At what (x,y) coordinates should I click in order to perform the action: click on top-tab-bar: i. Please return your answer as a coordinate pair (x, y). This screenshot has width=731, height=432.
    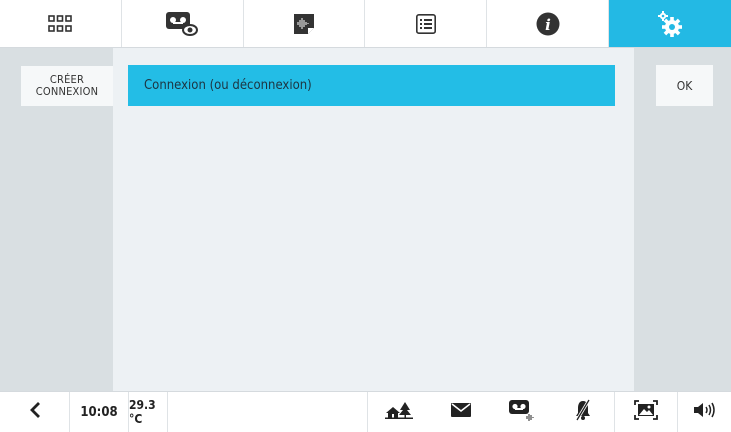
    Looking at the image, I should click on (365, 24).